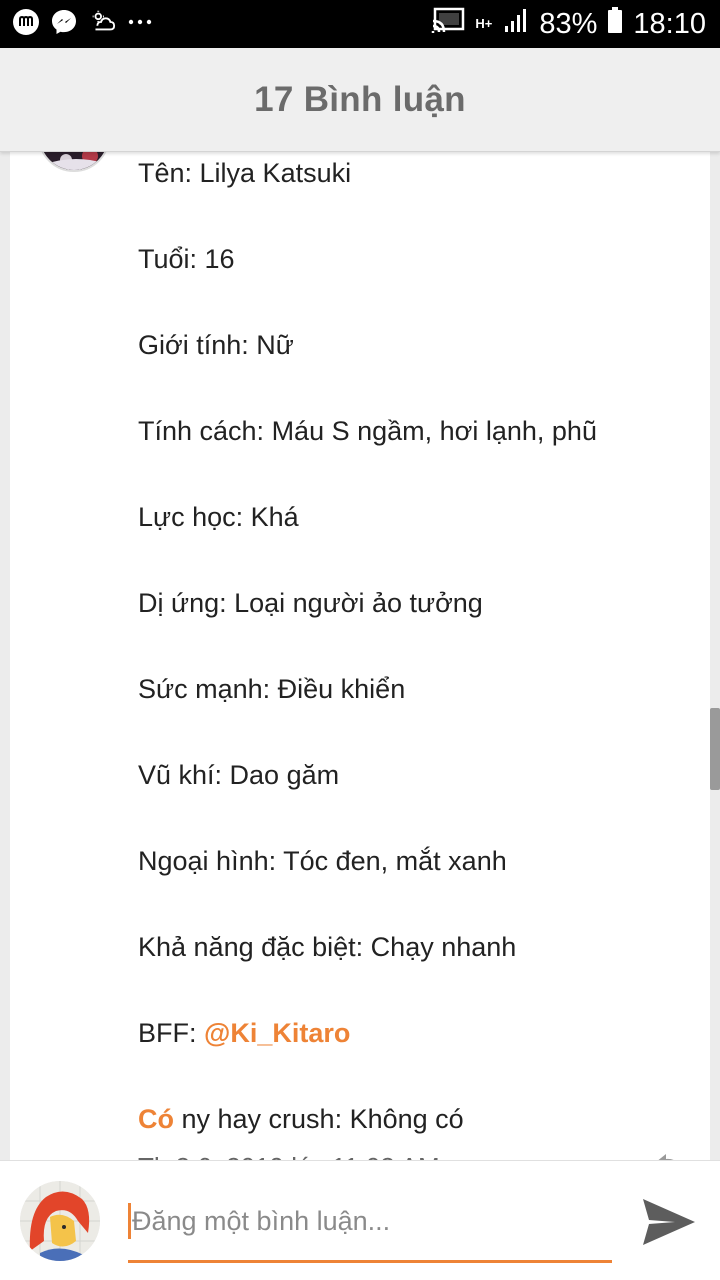  Describe the element at coordinates (715, 749) in the screenshot. I see `scrollbar-thumb` at that location.